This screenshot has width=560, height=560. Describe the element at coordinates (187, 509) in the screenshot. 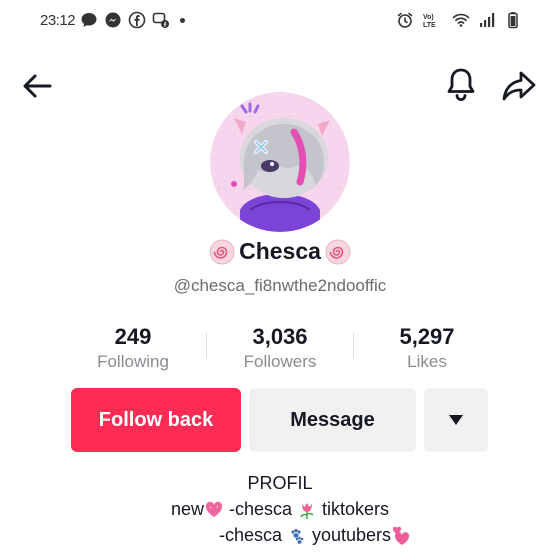

I see `bio-text: new` at that location.